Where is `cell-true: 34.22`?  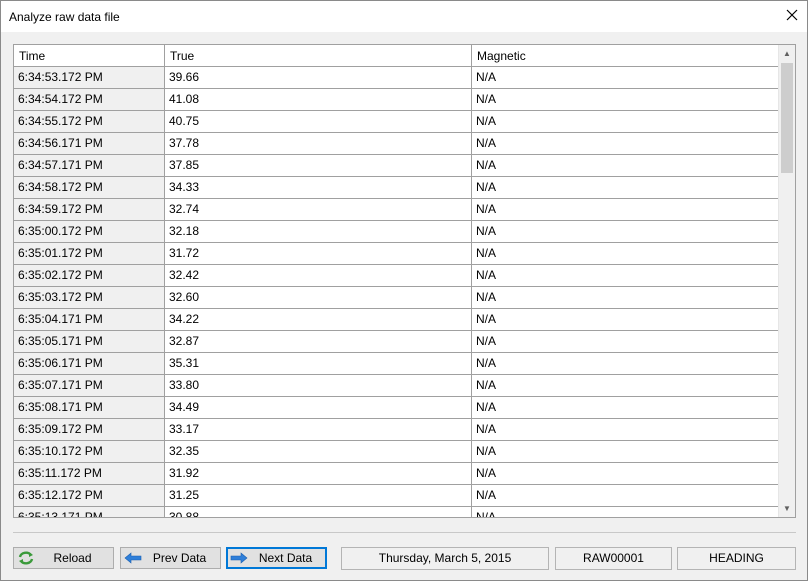
cell-true: 34.22 is located at coordinates (318, 319).